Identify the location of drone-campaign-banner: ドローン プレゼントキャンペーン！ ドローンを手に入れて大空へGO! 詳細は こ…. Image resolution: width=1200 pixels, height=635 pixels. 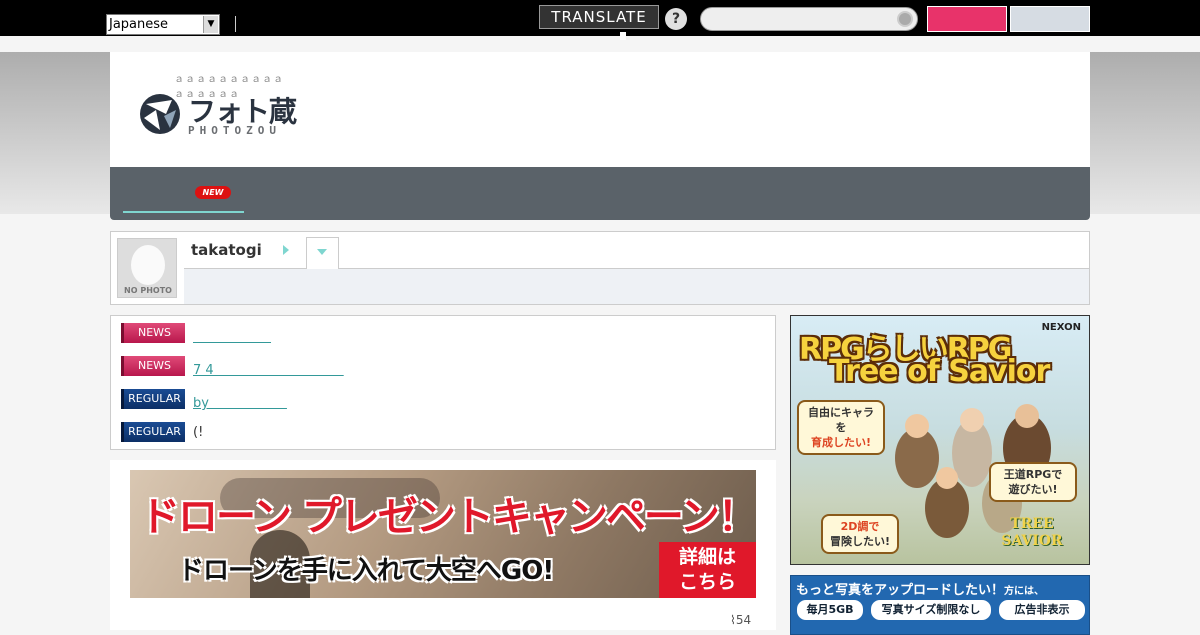
(443, 534).